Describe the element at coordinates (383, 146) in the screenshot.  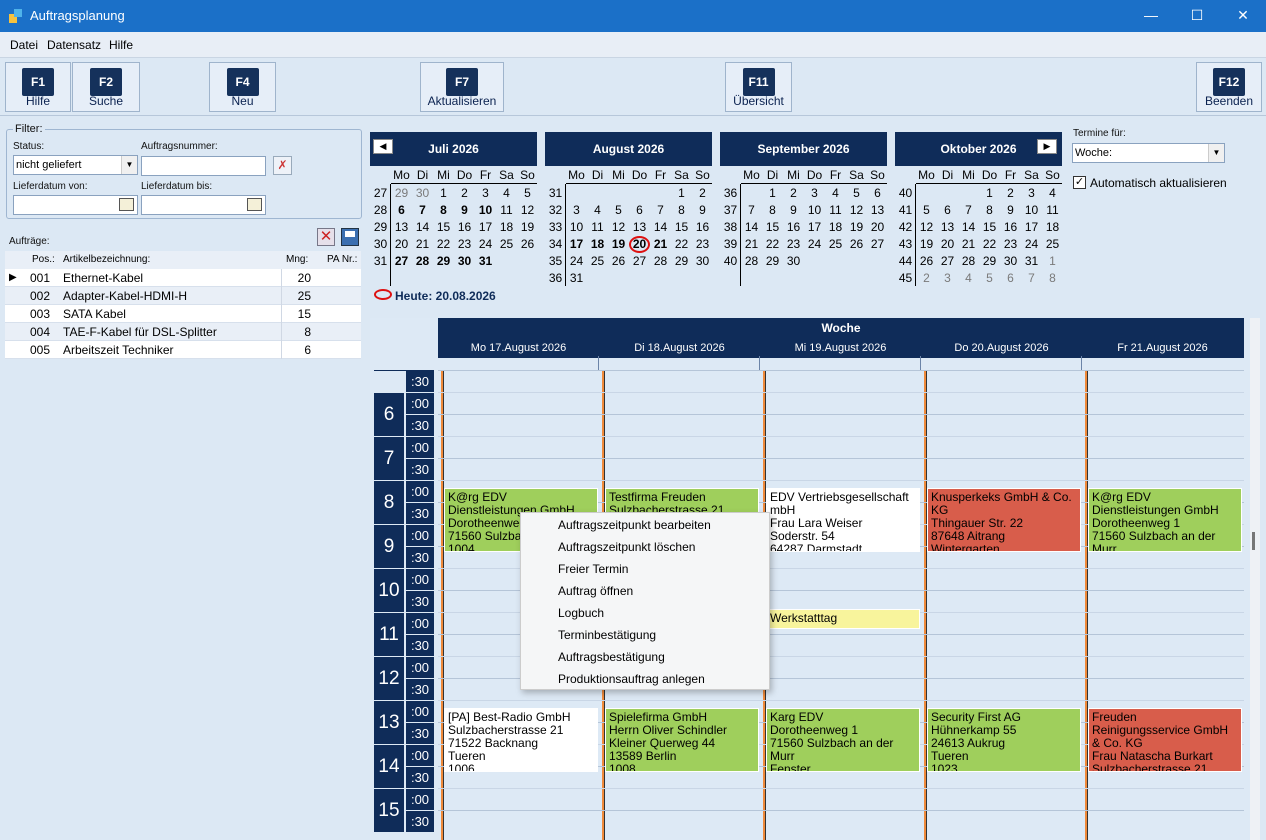
I see `prev-month-button: ◀` at that location.